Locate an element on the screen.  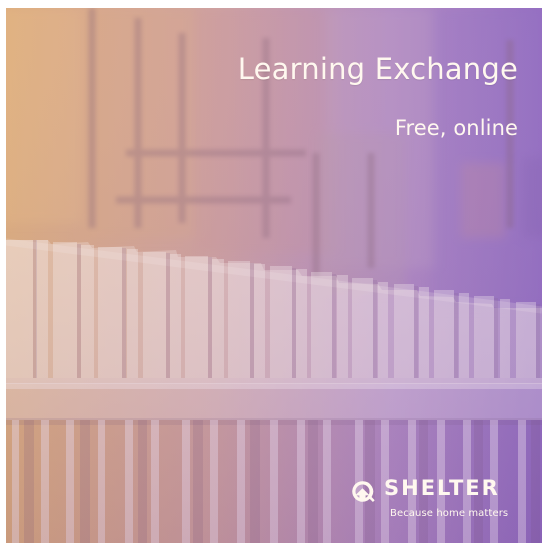
brand-tagline: Because home matters is located at coordinates (449, 513).